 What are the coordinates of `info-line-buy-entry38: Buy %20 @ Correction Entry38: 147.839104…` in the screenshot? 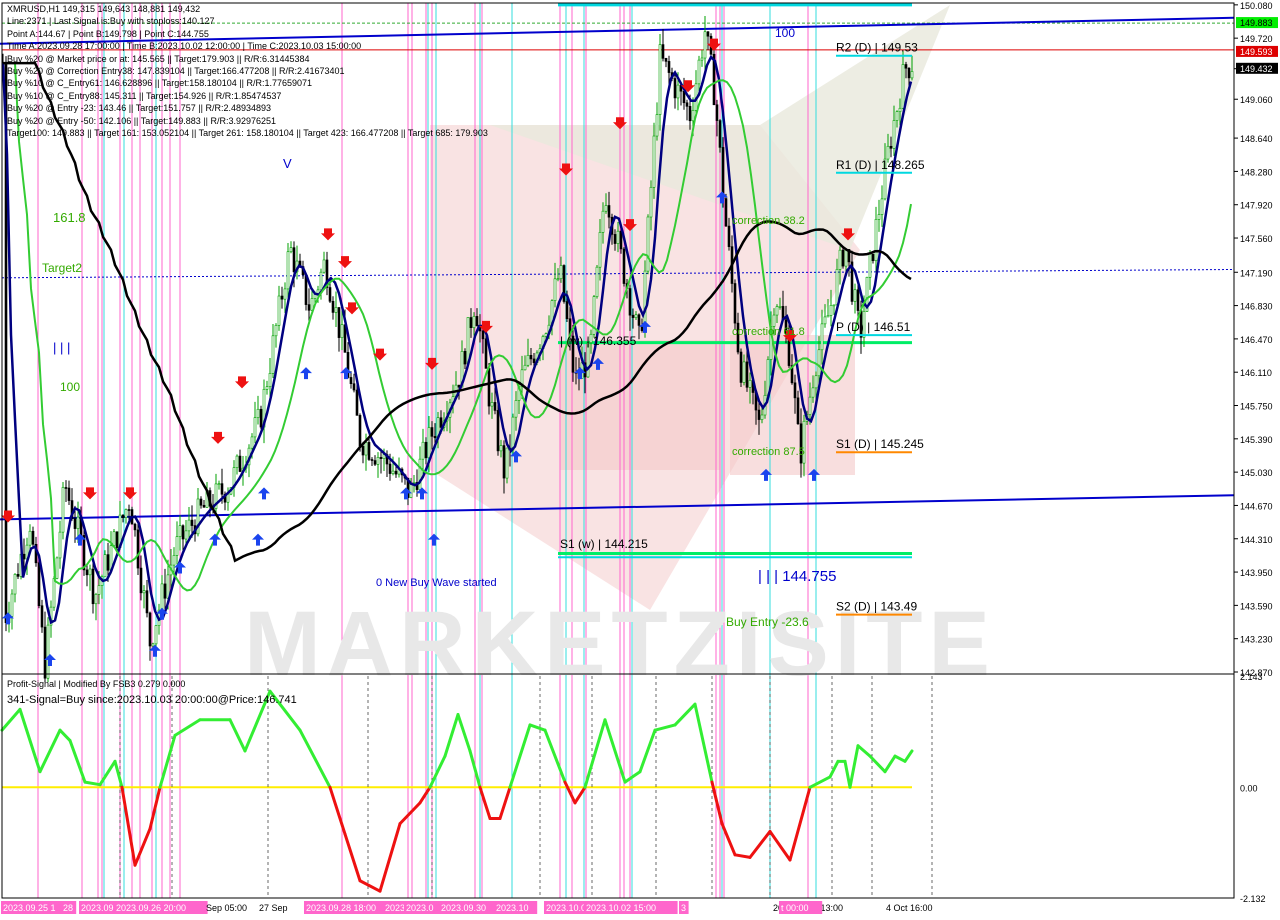 It's located at (176, 70).